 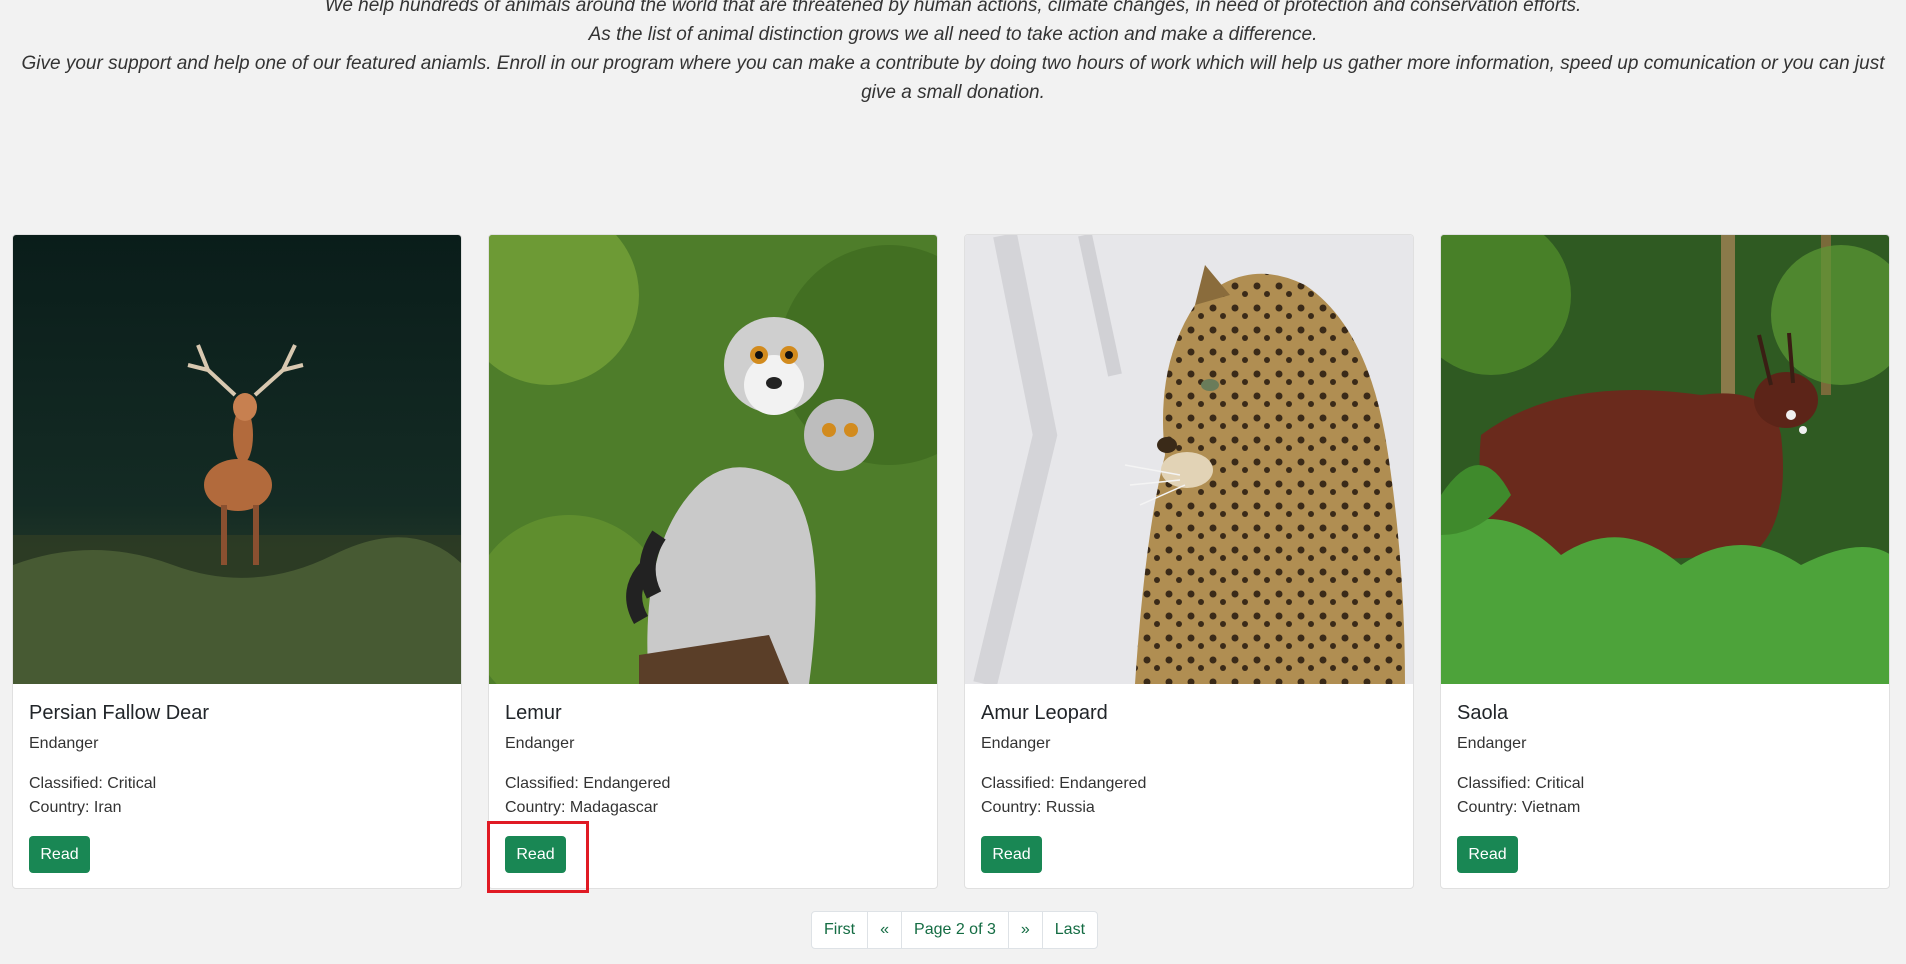 What do you see at coordinates (237, 459) in the screenshot?
I see `persian-fallow-deer-image` at bounding box center [237, 459].